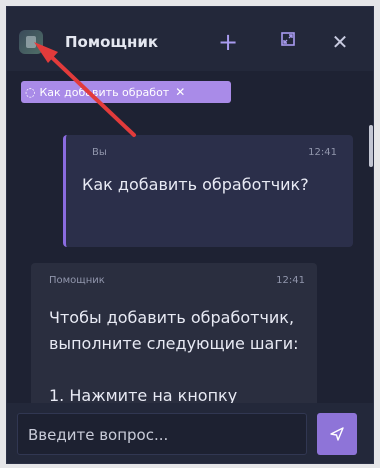 Image resolution: width=380 pixels, height=468 pixels. Describe the element at coordinates (371, 259) in the screenshot. I see `message-scrollbar` at that location.